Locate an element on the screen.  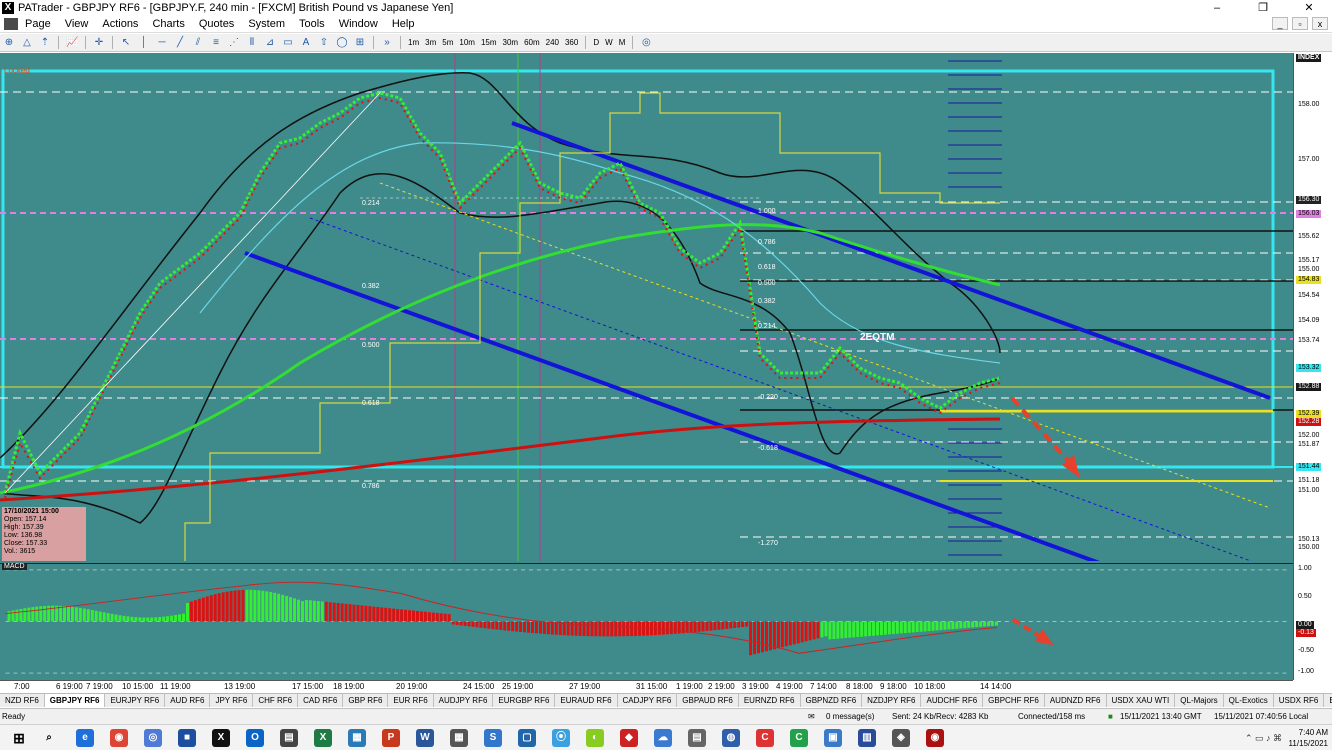
excel-icon: X is located at coordinates (323, 738).